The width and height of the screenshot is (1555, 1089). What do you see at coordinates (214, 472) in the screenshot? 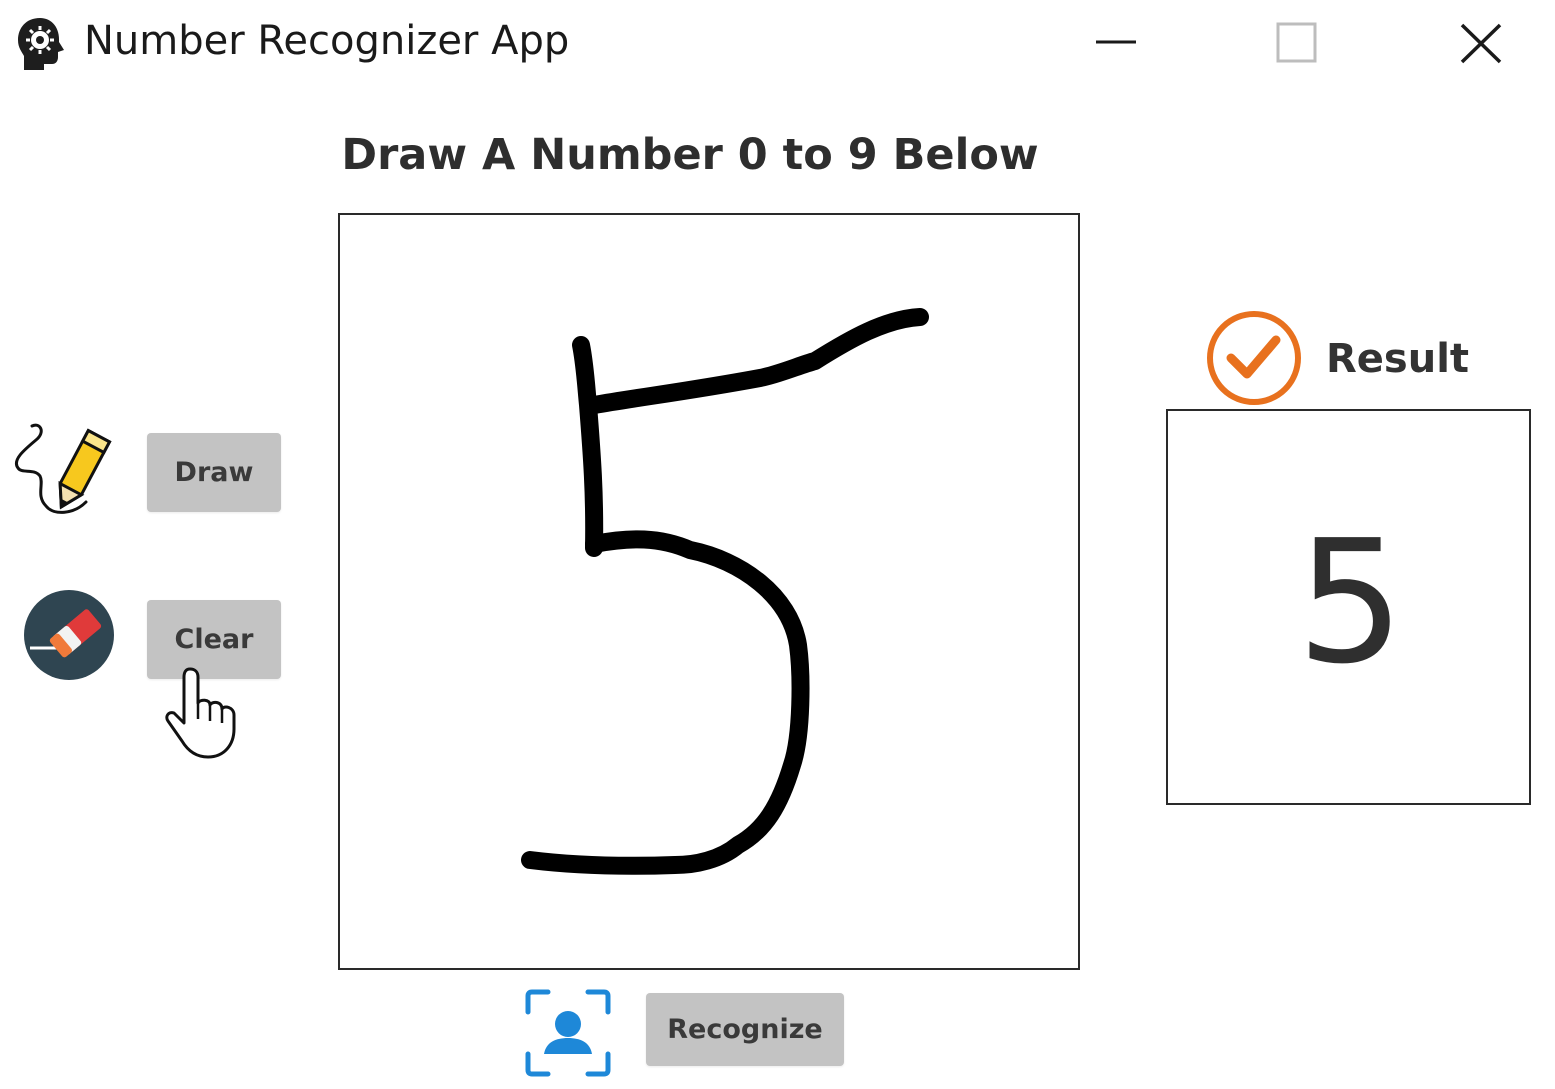
I see `draw-button: Draw` at bounding box center [214, 472].